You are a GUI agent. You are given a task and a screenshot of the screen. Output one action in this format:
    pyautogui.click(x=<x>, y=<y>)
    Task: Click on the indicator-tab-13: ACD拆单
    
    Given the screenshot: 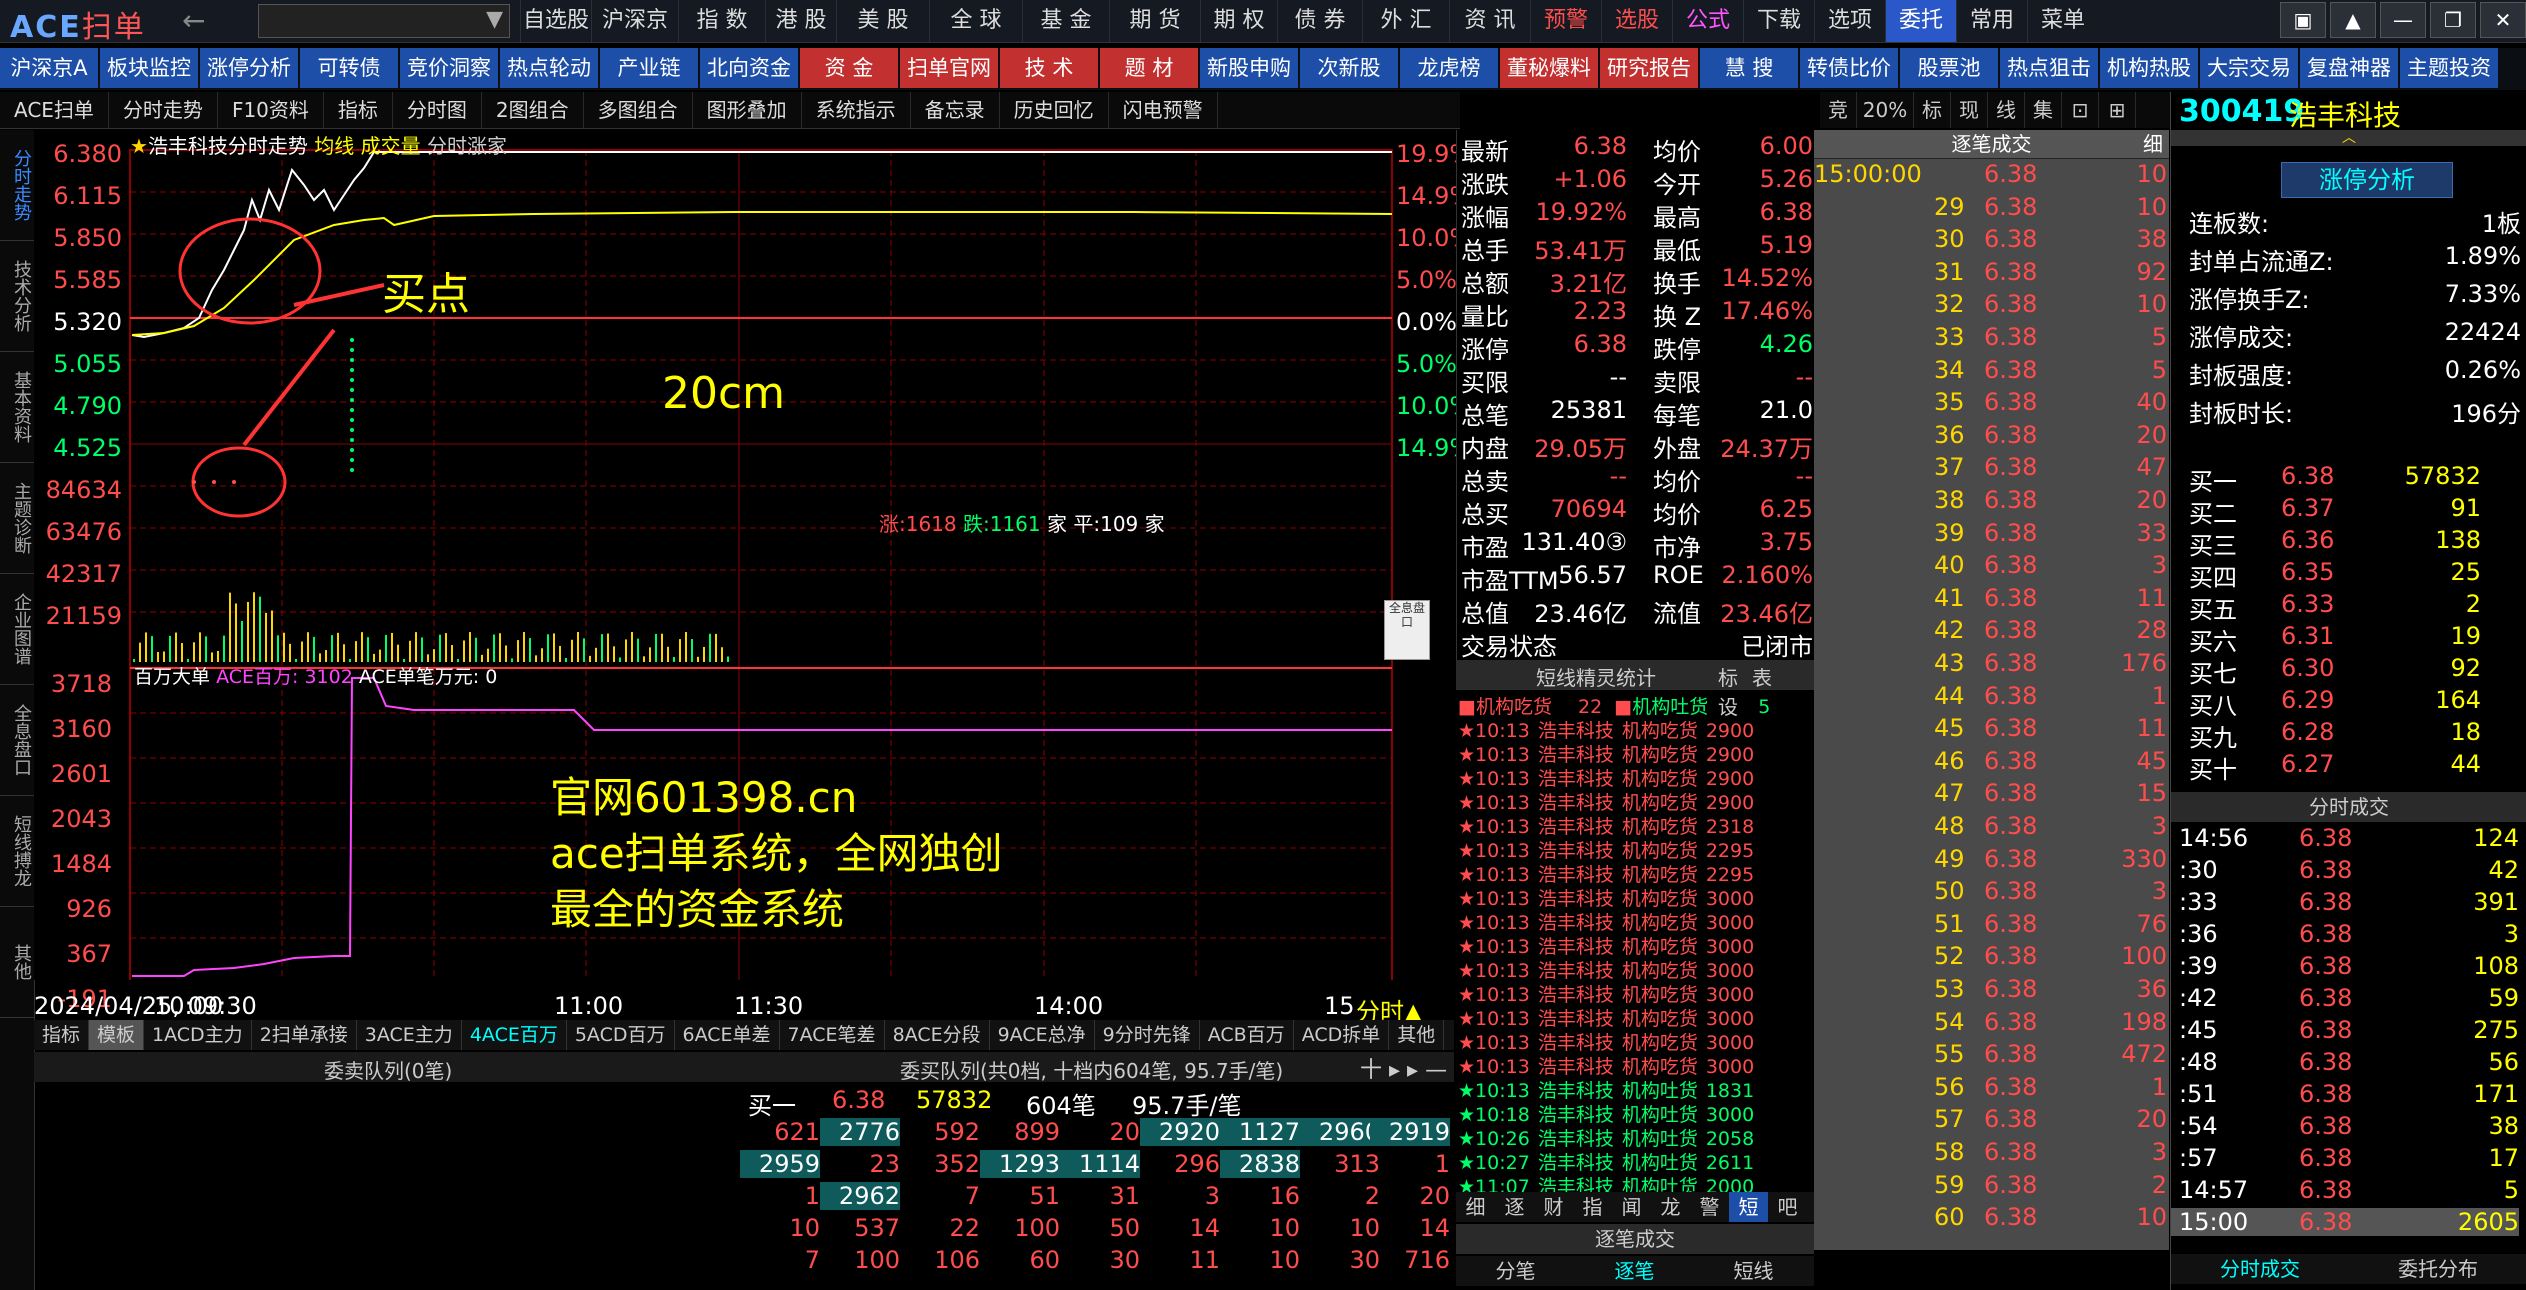 What is the action you would take?
    pyautogui.click(x=1342, y=1035)
    